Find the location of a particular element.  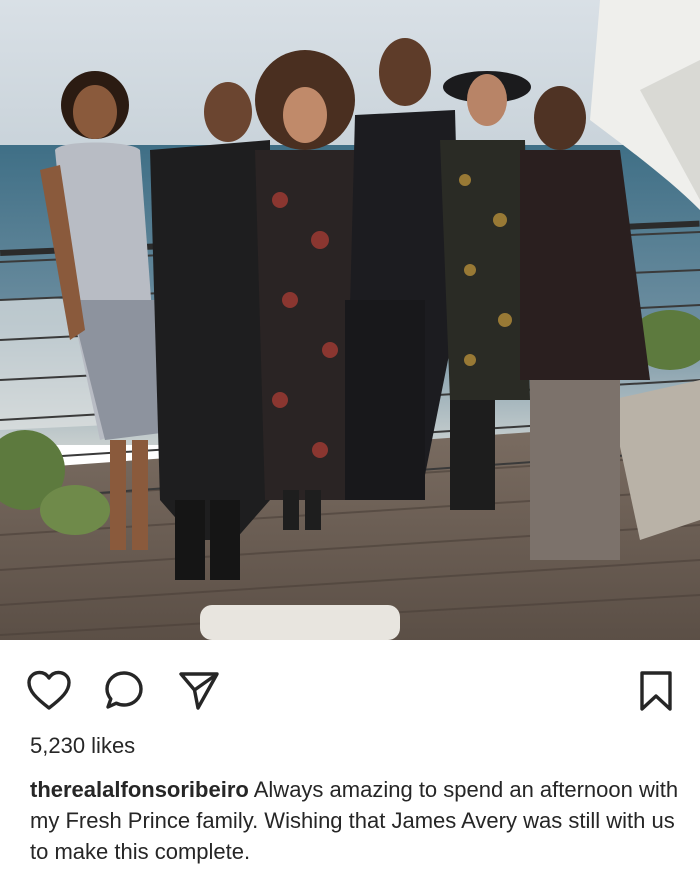

bookmark-icon is located at coordinates (656, 693).